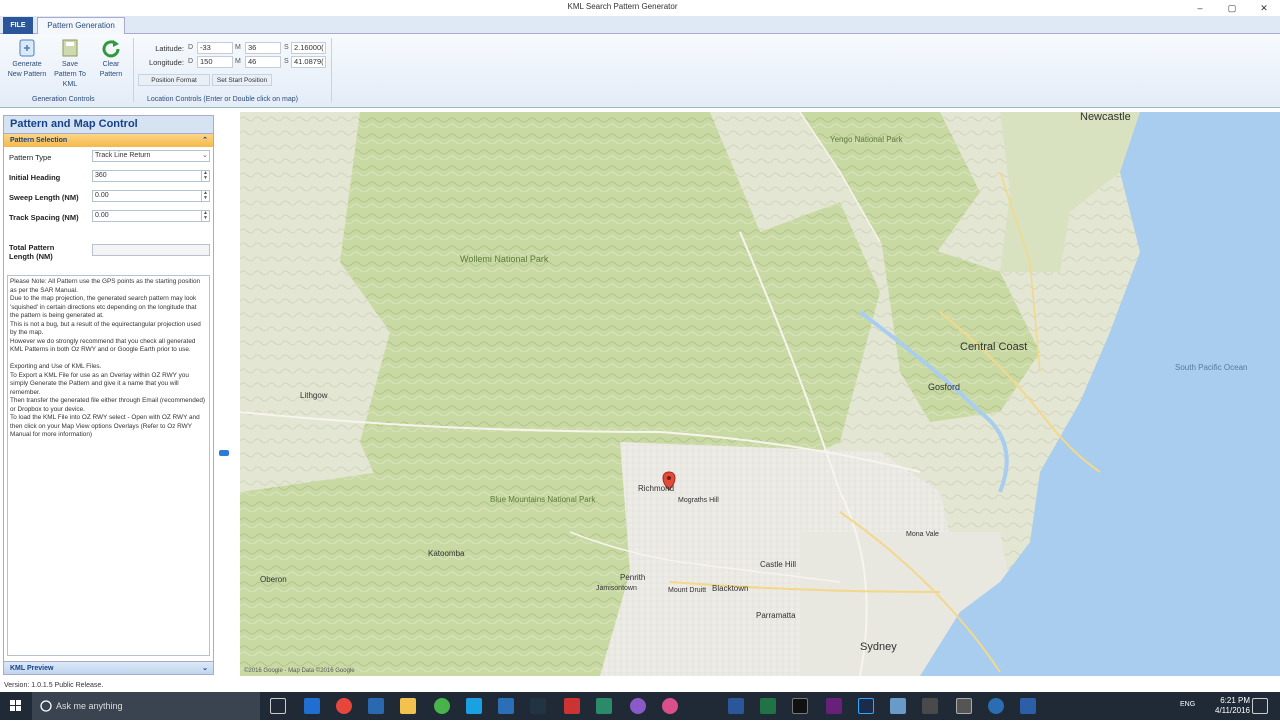  I want to click on spacing-input: 0.00 ▲ ▼, so click(151, 216).